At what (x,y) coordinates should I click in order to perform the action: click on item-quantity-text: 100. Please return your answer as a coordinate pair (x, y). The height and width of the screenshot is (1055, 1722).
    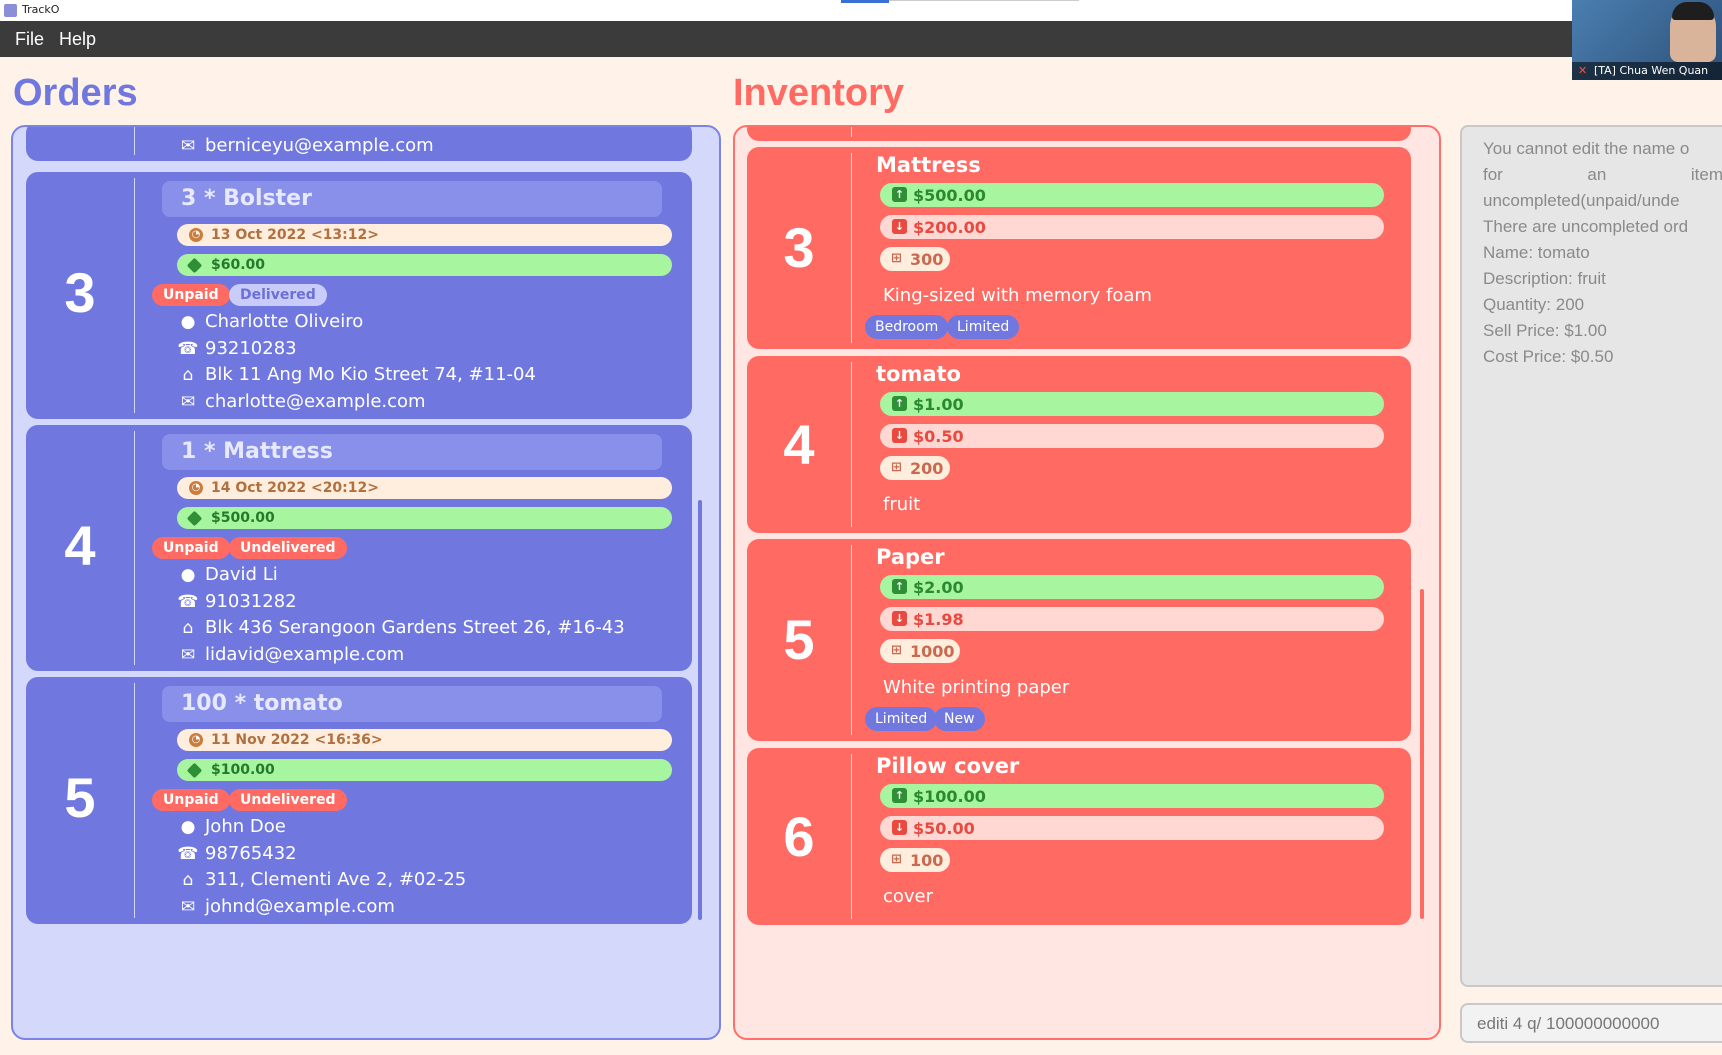
    Looking at the image, I should click on (927, 860).